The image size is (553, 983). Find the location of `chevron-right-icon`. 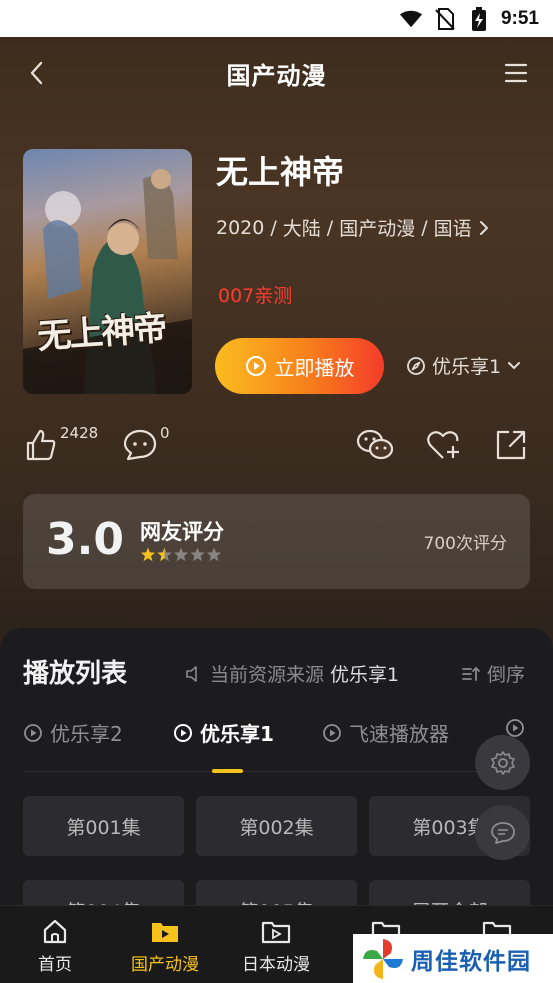

chevron-right-icon is located at coordinates (483, 227).